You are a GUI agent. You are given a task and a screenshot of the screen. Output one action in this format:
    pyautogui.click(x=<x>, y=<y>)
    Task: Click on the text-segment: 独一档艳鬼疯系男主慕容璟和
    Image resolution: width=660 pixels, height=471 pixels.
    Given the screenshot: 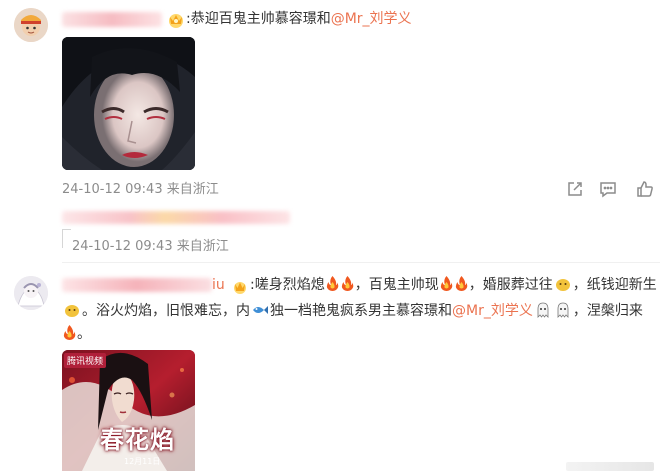 What is the action you would take?
    pyautogui.click(x=361, y=311)
    